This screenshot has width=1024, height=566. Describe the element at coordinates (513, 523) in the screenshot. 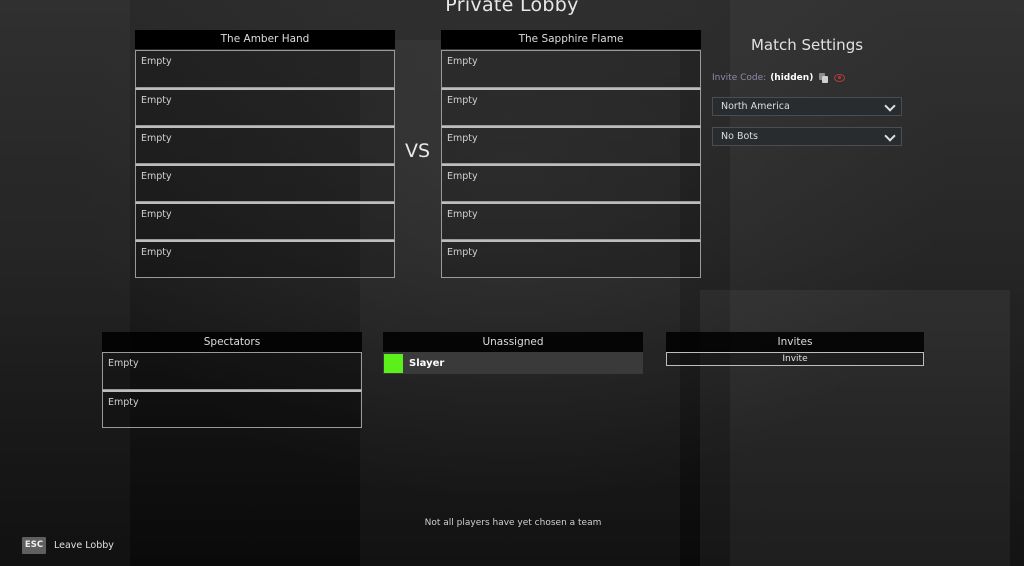

I see `status-message: Not all players have yet chosen a team` at that location.